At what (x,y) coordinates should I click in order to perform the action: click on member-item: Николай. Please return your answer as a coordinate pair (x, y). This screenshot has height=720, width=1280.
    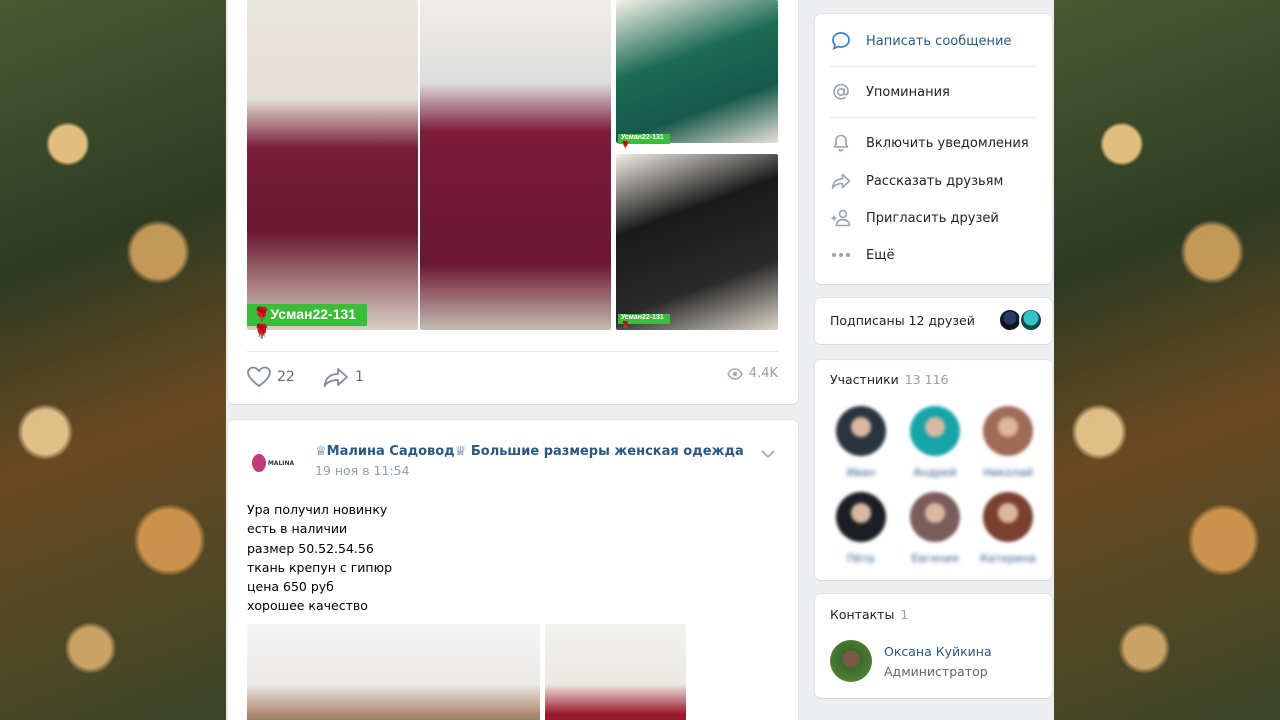
    Looking at the image, I should click on (1008, 442).